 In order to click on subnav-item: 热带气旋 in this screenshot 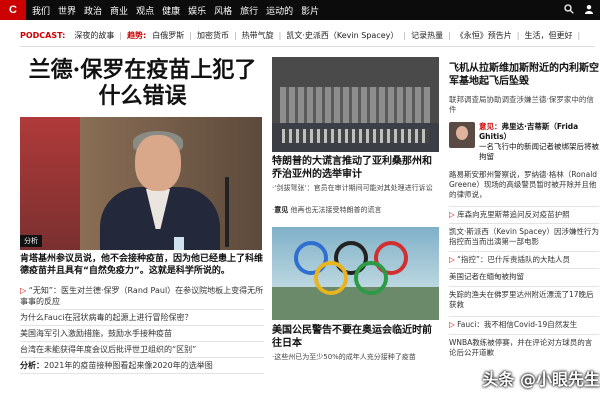, I will do `click(258, 35)`.